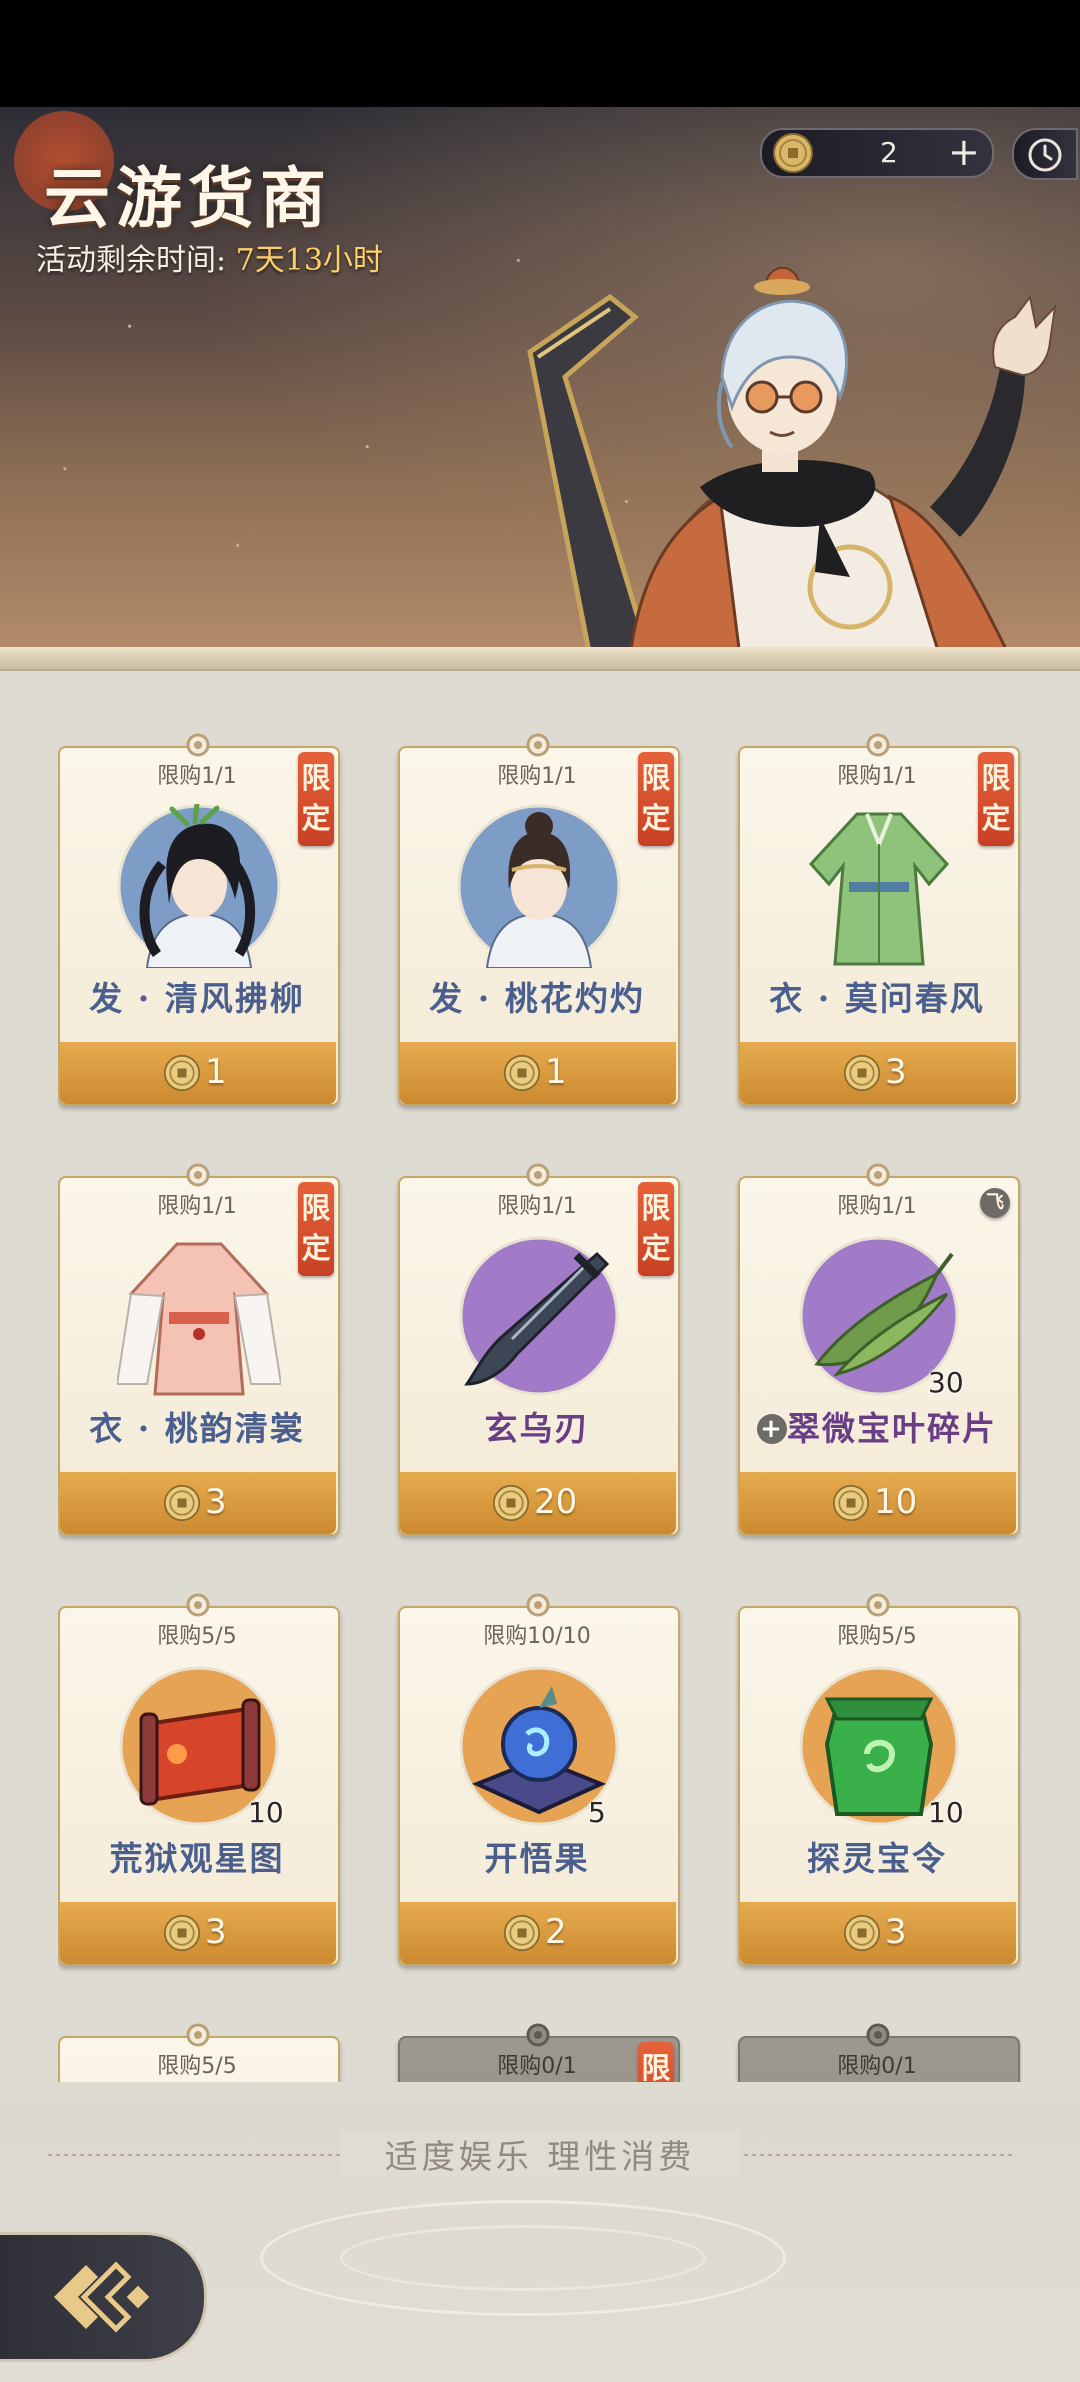 This screenshot has height=2382, width=1080. I want to click on item-name: 发 · 桃花灼灼, so click(537, 998).